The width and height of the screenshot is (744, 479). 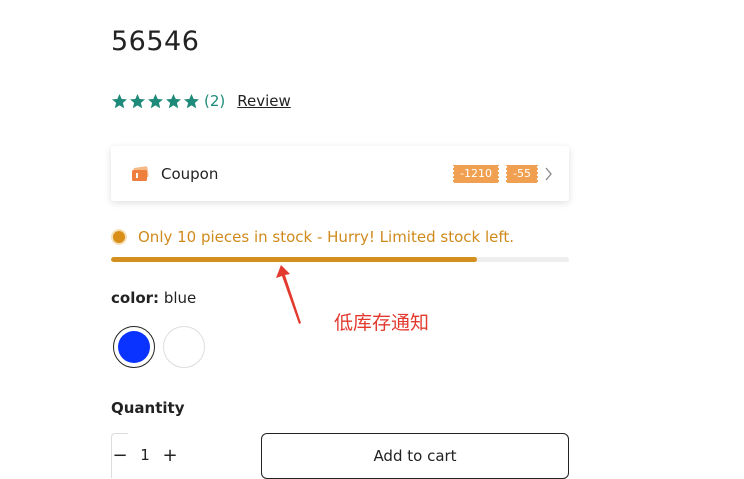 I want to click on annotation-arrow-icon, so click(x=288, y=294).